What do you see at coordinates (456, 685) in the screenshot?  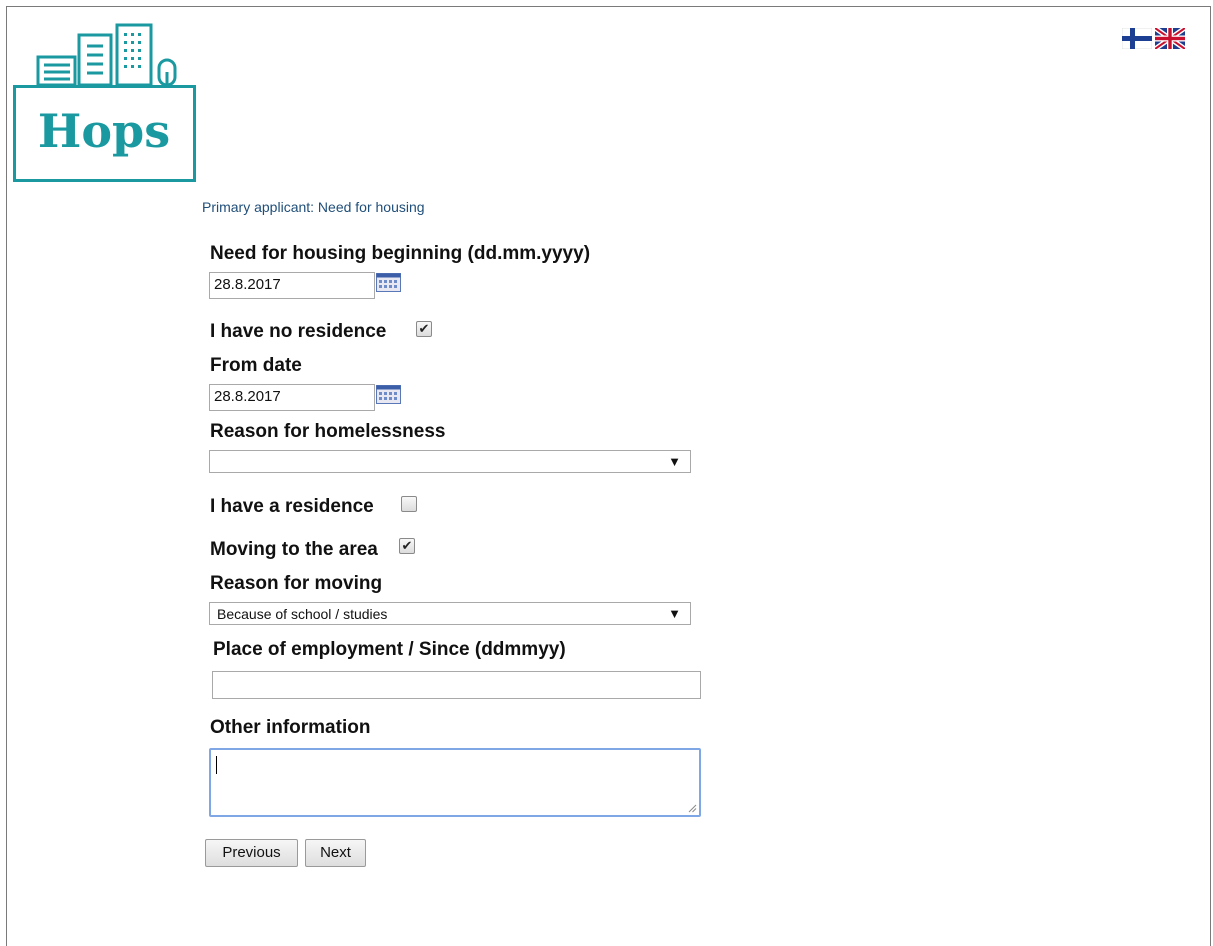 I see `employment-input` at bounding box center [456, 685].